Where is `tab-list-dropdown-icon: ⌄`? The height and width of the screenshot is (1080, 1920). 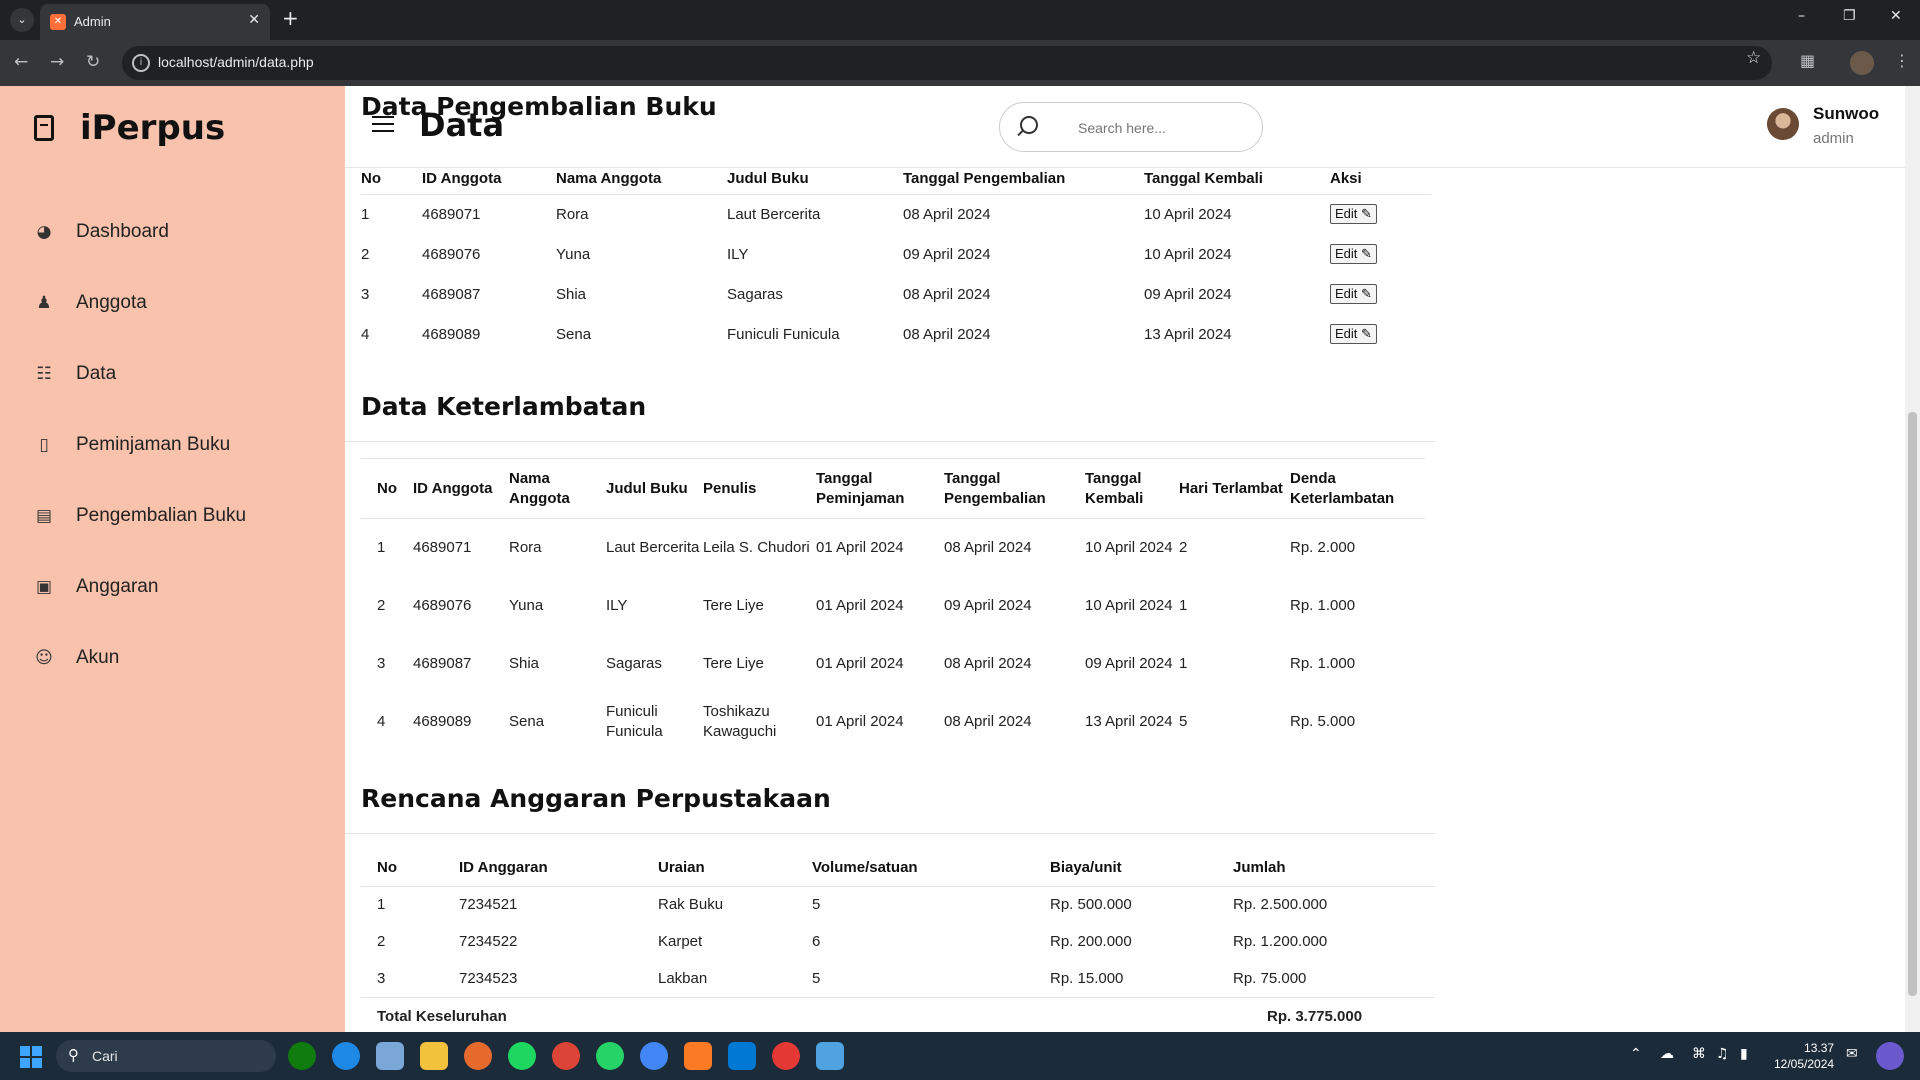 tab-list-dropdown-icon: ⌄ is located at coordinates (22, 20).